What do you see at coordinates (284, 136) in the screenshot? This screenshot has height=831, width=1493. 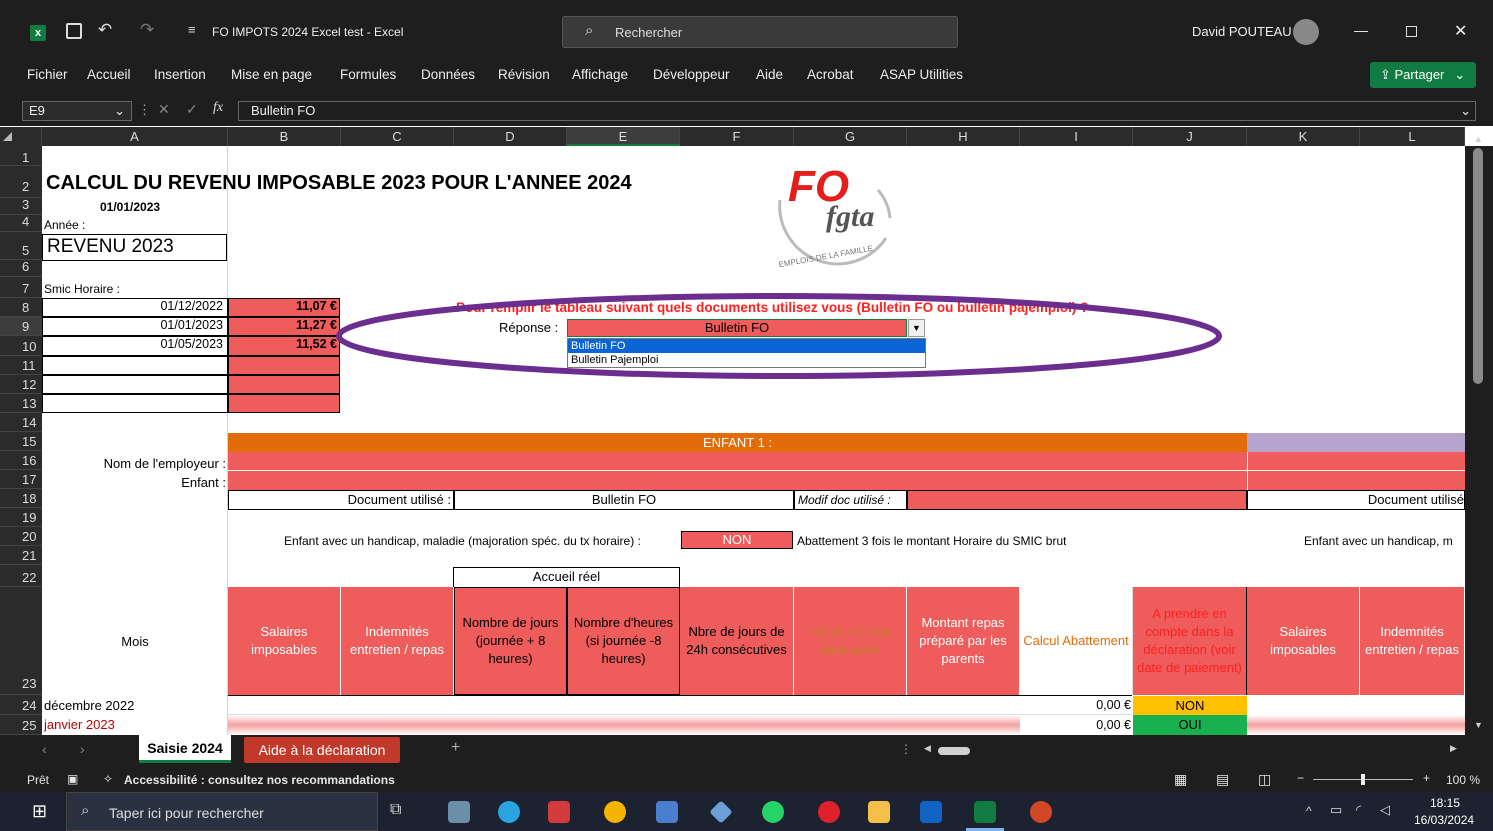 I see `col-header-b: B` at bounding box center [284, 136].